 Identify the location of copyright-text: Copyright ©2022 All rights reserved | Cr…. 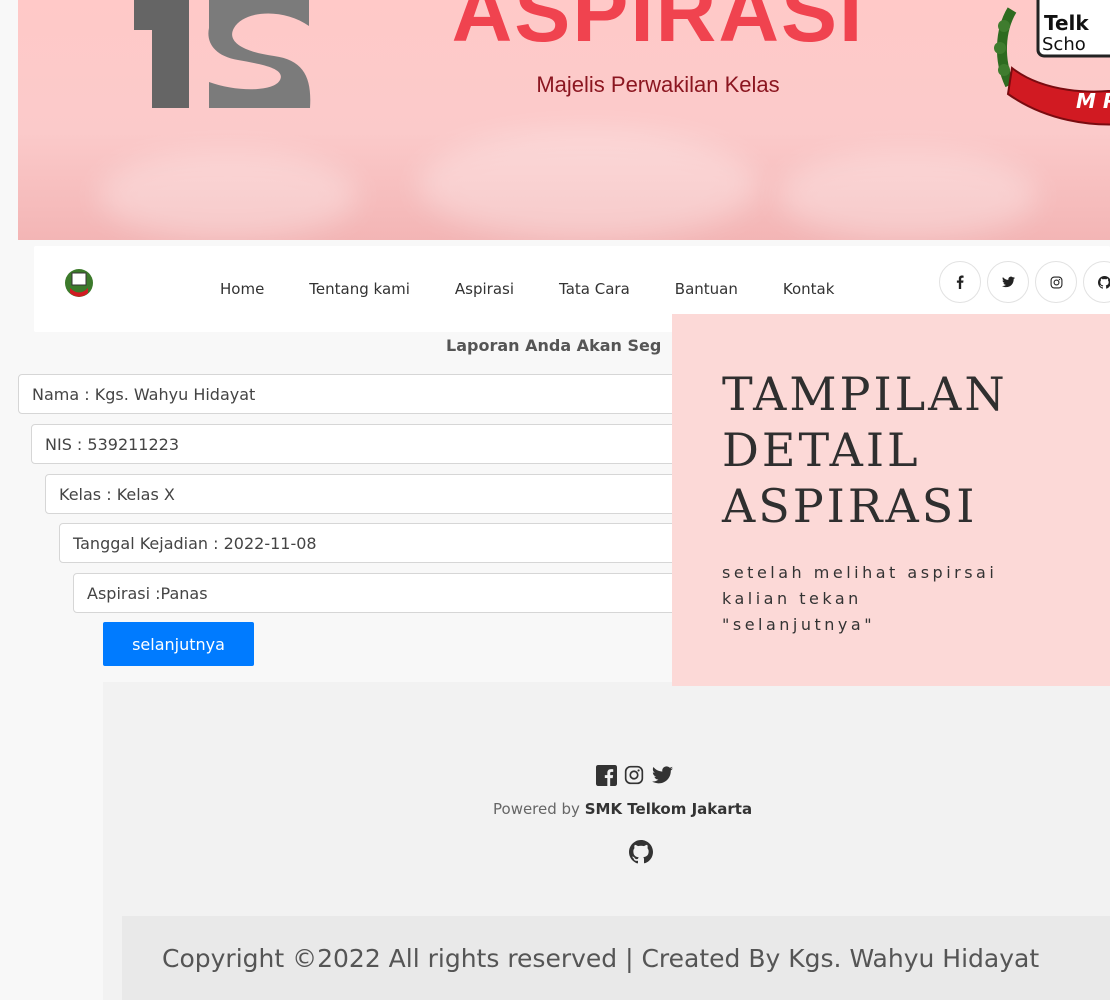
(601, 958).